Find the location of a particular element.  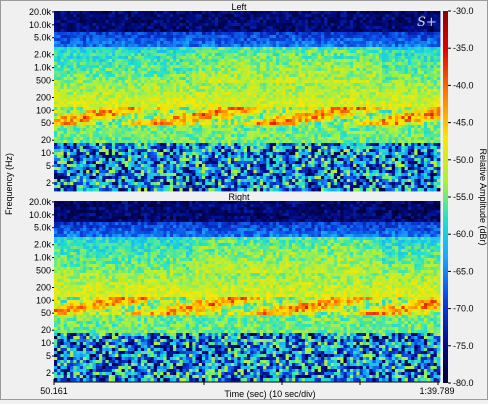

x-end-label: 1:39.789 is located at coordinates (436, 391).